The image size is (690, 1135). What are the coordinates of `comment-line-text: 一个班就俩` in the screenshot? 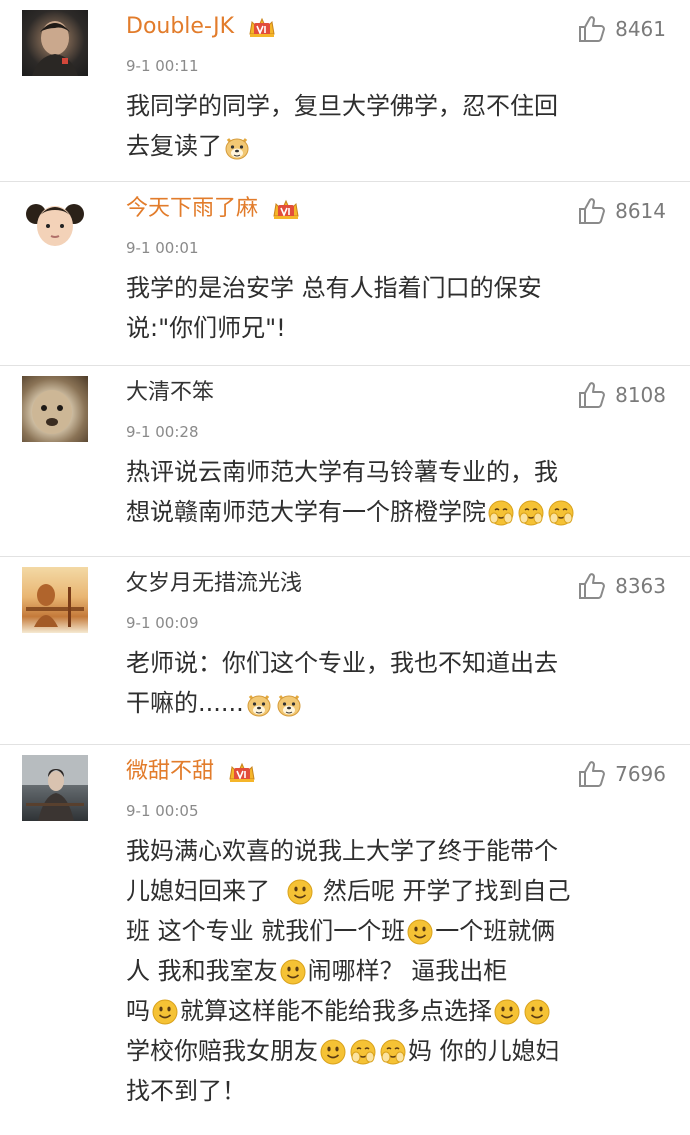 It's located at (495, 931).